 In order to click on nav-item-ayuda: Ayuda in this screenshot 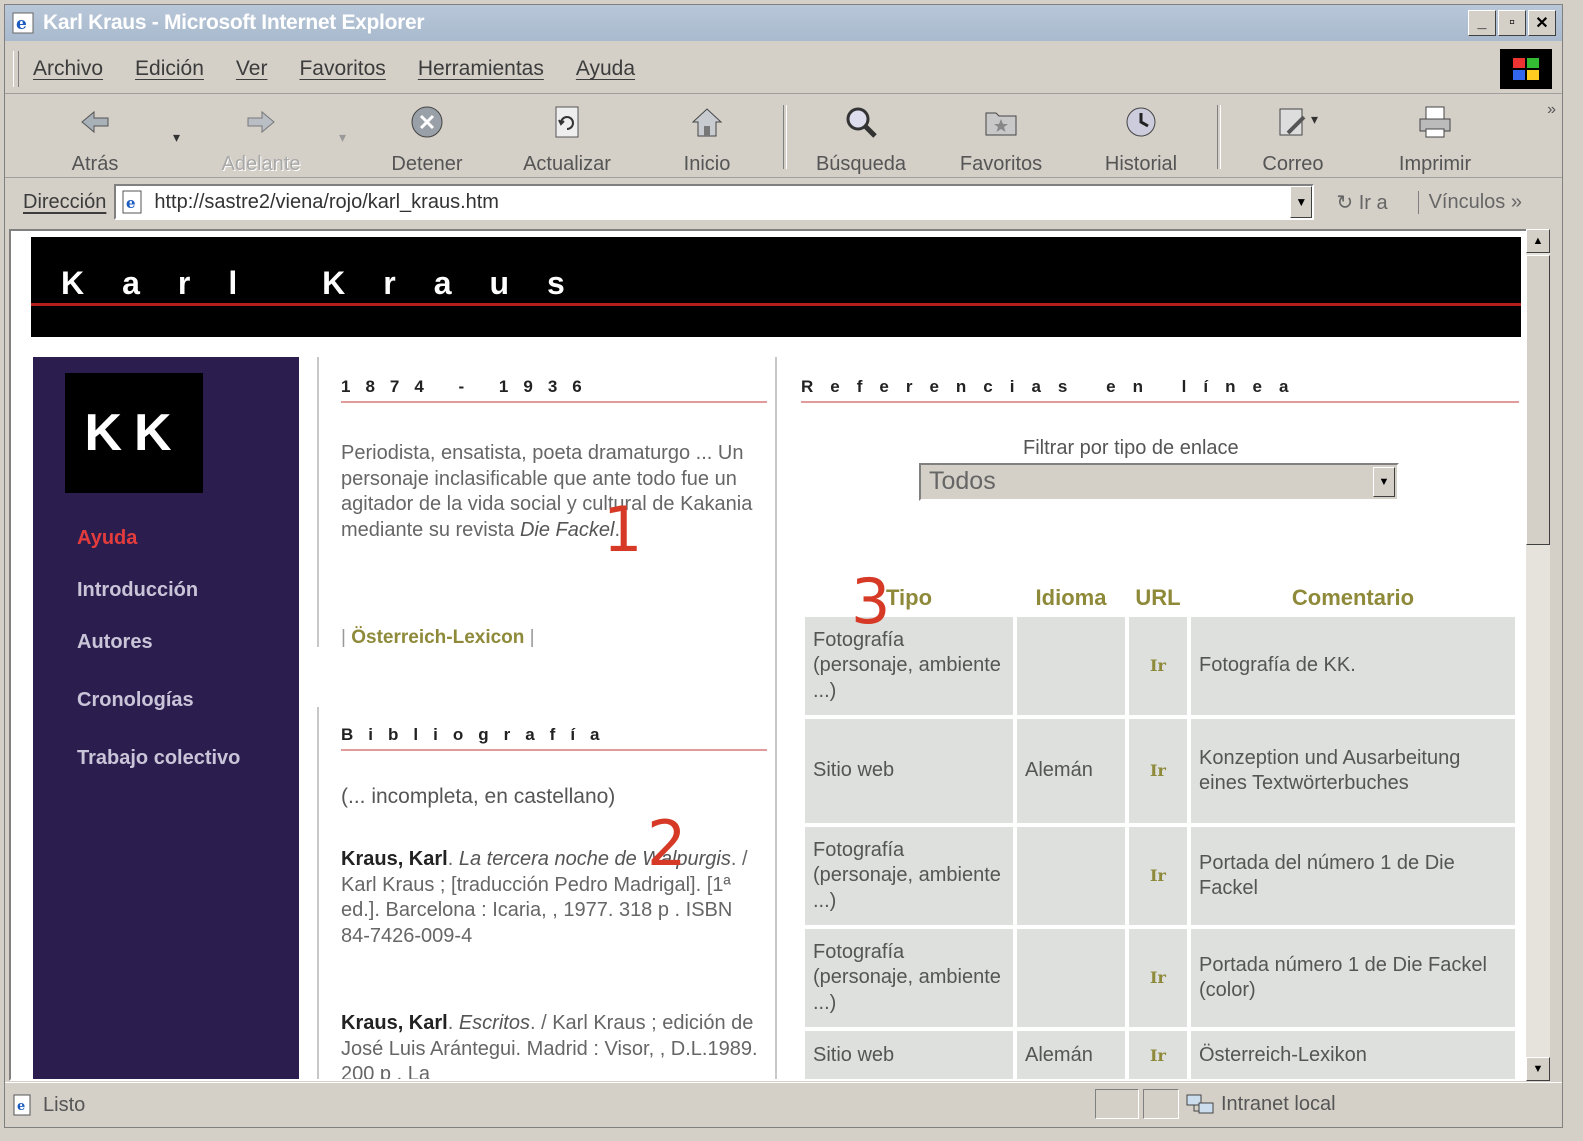, I will do `click(107, 538)`.